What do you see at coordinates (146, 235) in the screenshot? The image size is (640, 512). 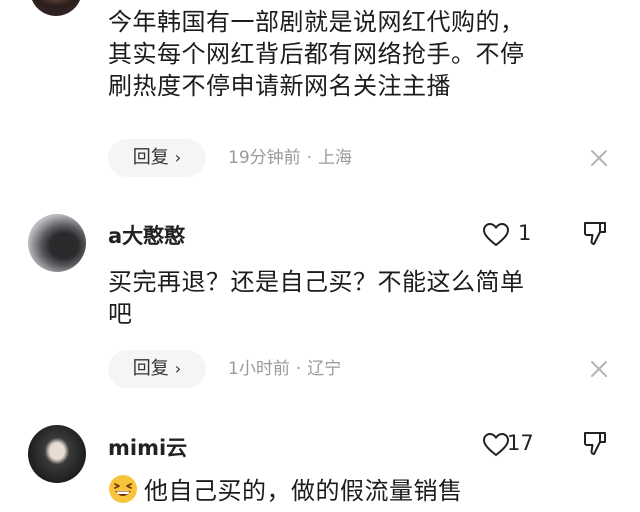 I see `username: a大憨憨` at bounding box center [146, 235].